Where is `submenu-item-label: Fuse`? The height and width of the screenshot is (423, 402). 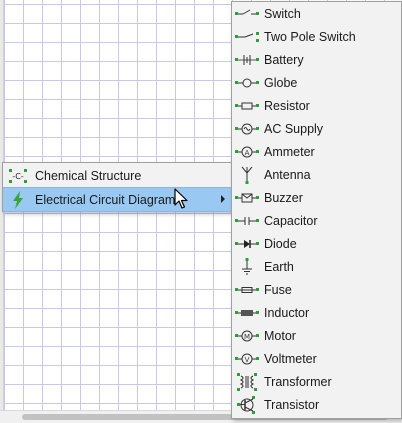 submenu-item-label: Fuse is located at coordinates (278, 289).